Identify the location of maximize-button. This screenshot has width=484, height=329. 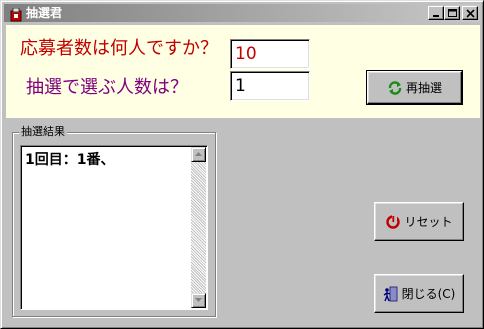
(452, 13).